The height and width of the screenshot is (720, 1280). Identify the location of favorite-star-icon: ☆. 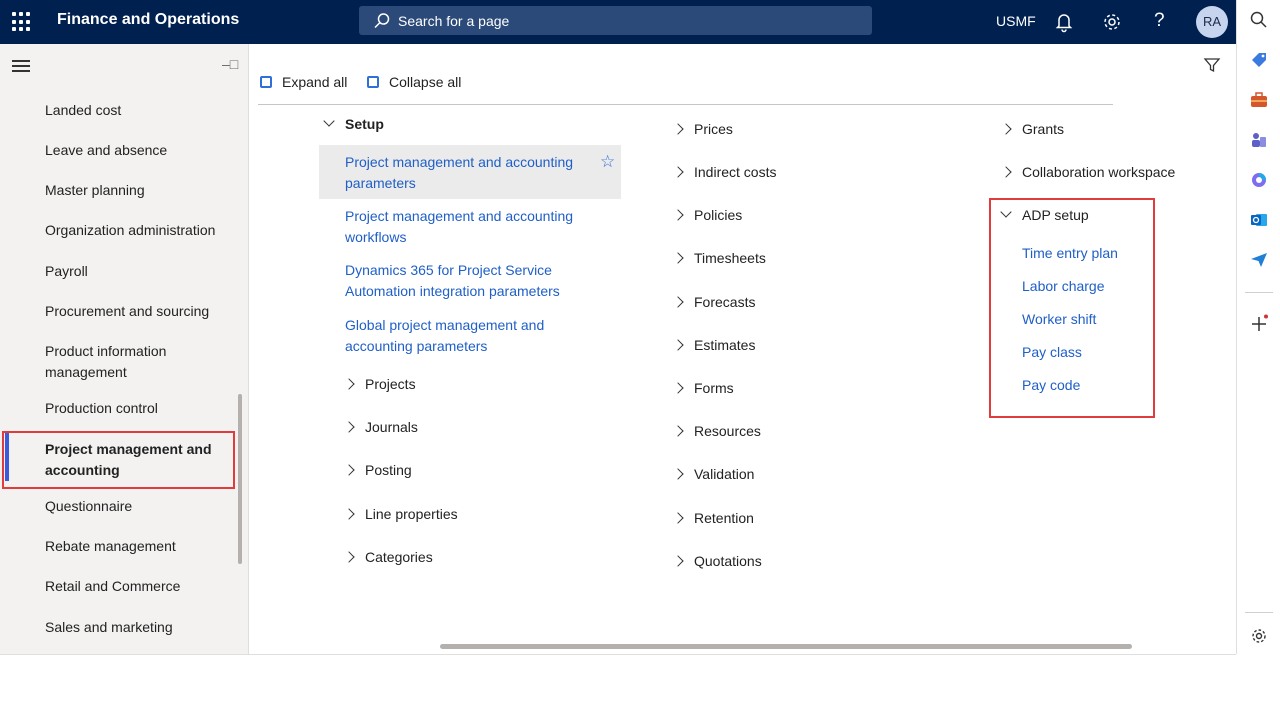
(607, 162).